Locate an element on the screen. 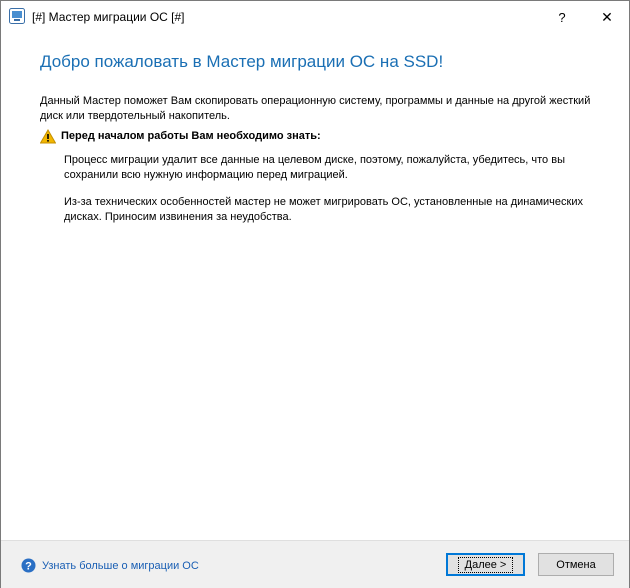 The width and height of the screenshot is (630, 588). learn-more-link: ? Узнать больше о миграции ОС is located at coordinates (110, 565).